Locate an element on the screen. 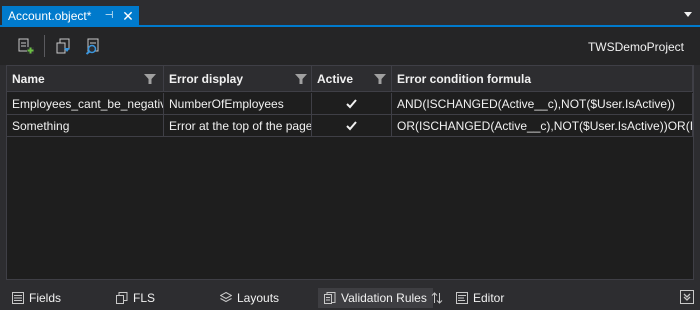 This screenshot has height=310, width=700. tab-validation-rules: Validation Rules is located at coordinates (375, 298).